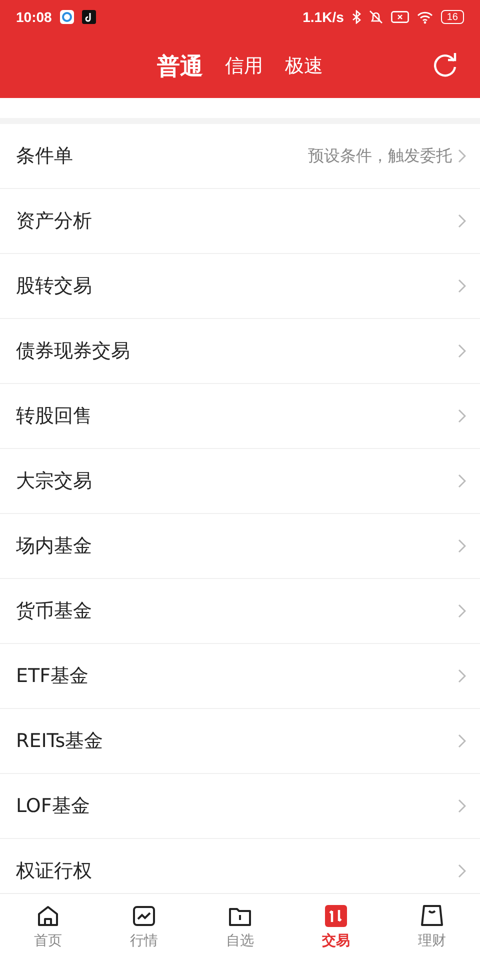 This screenshot has width=480, height=960. Describe the element at coordinates (375, 17) in the screenshot. I see `bell-muted-icon` at that location.